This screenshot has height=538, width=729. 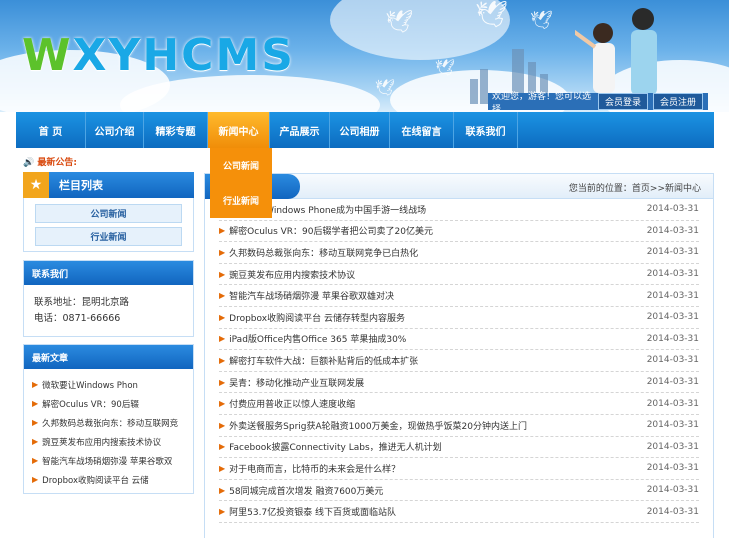 What do you see at coordinates (438, 468) in the screenshot?
I see `article-title: 对于电商而言，比特币的未来会是什么样？` at bounding box center [438, 468].